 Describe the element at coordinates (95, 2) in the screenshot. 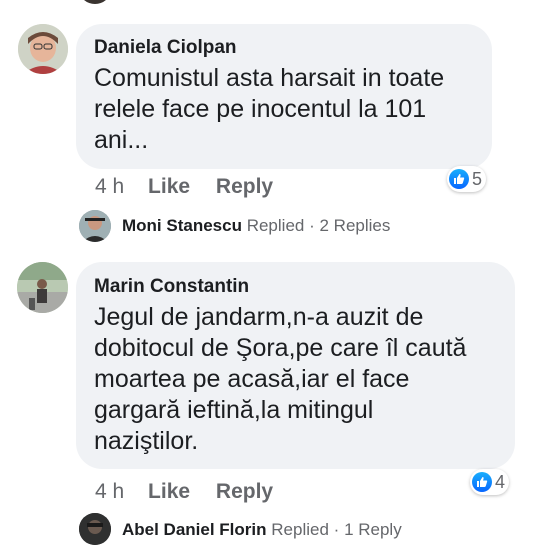

I see `avatar-partial` at that location.